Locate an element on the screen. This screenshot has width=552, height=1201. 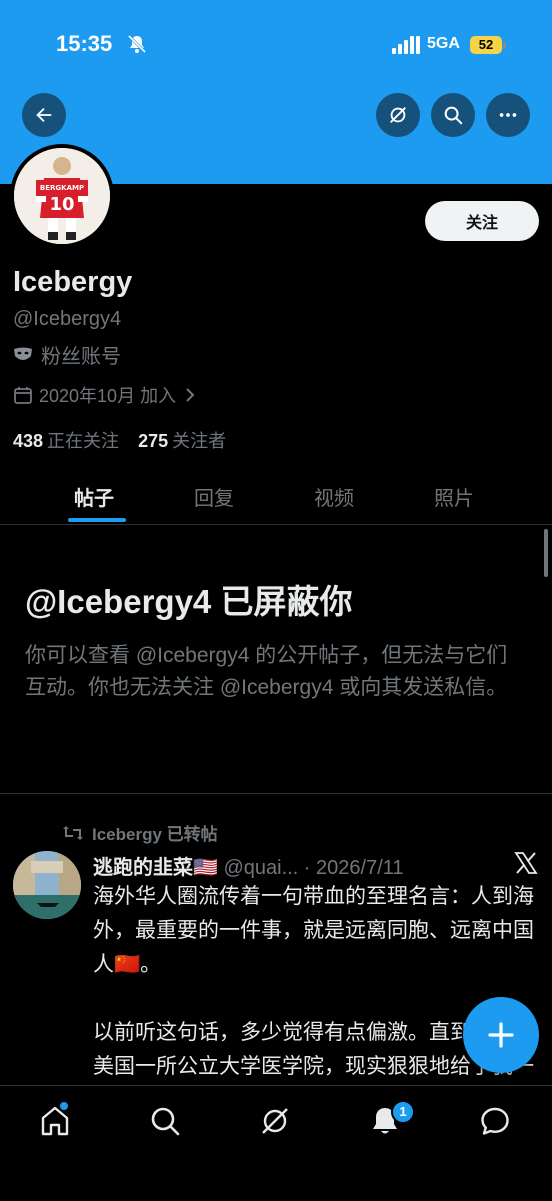
venice-photo is located at coordinates (47, 885).